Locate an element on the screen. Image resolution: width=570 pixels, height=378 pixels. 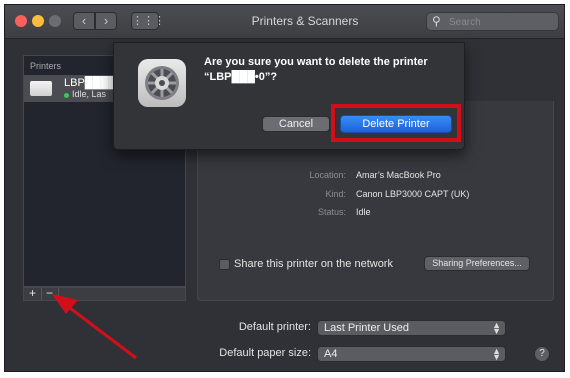
annotation-arrow-icon is located at coordinates (94, 327).